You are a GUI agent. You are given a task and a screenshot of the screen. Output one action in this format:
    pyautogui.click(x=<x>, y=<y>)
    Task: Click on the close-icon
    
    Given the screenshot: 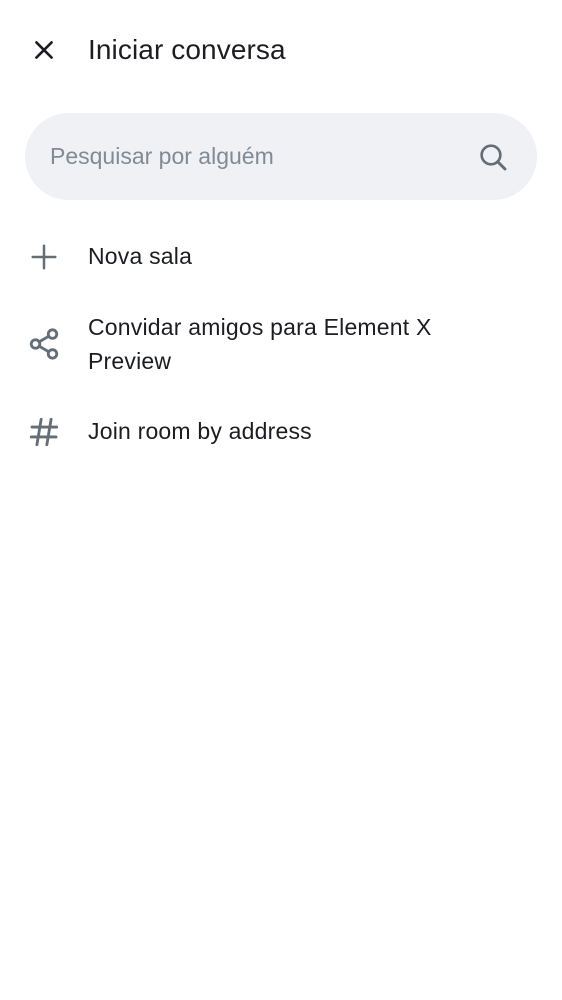 What is the action you would take?
    pyautogui.click(x=44, y=50)
    